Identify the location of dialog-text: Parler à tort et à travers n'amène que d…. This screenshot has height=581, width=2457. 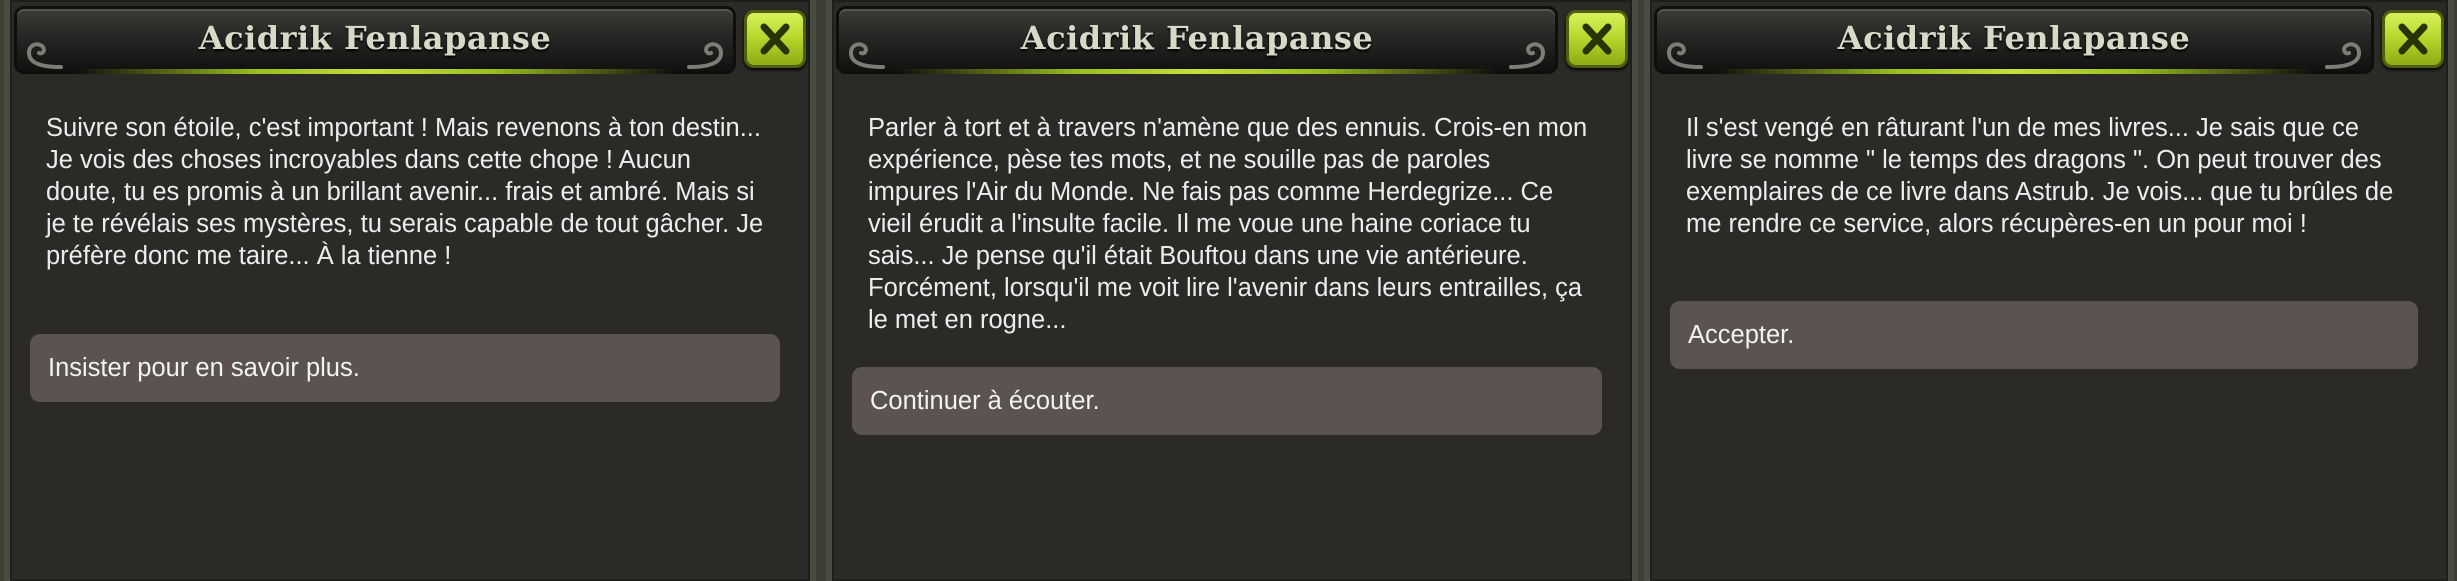
(1228, 224).